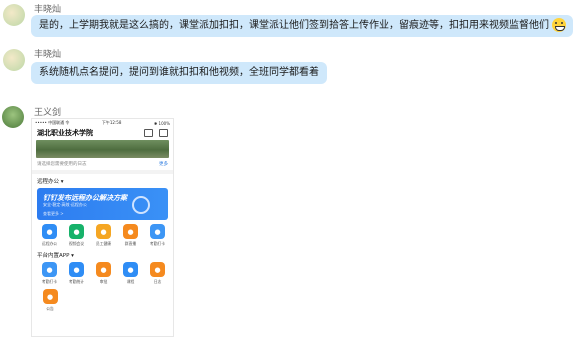 This screenshot has height=337, width=575. Describe the element at coordinates (559, 25) in the screenshot. I see `grin-emoji-icon` at that location.